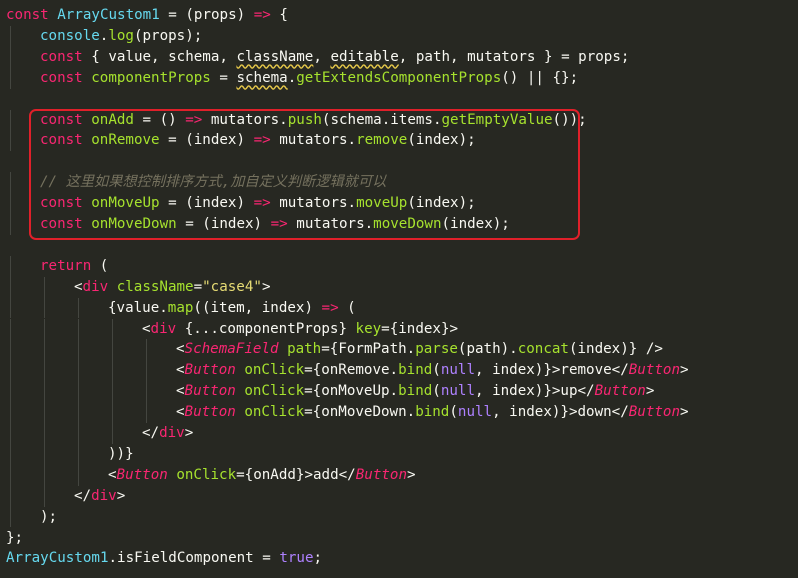  Describe the element at coordinates (407, 224) in the screenshot. I see `code-token: moveDown` at that location.